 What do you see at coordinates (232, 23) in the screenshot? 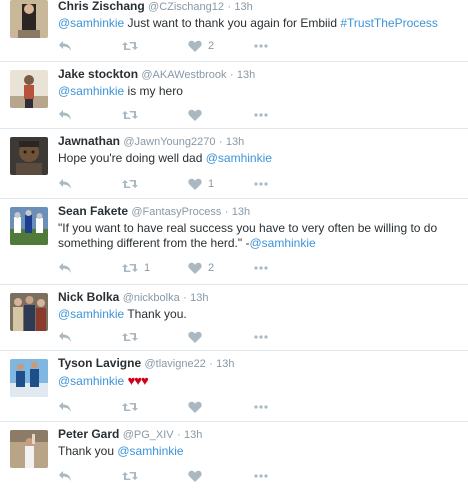
I see `tweet-text-segment: Just want to thank you again for Embiid` at bounding box center [232, 23].